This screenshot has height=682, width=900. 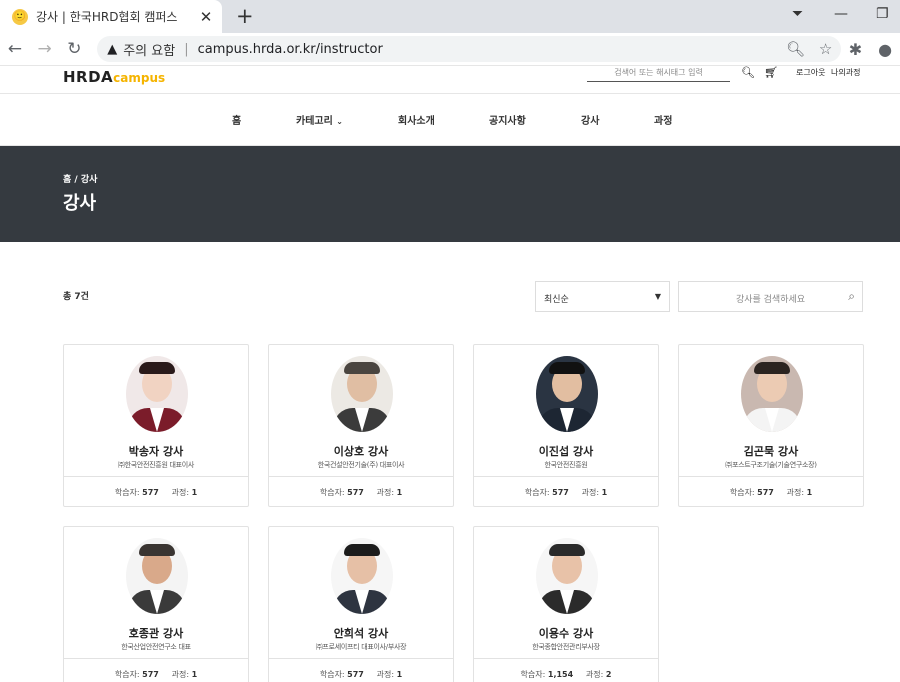 What do you see at coordinates (156, 633) in the screenshot?
I see `instructor-name: 호종관 강사` at bounding box center [156, 633].